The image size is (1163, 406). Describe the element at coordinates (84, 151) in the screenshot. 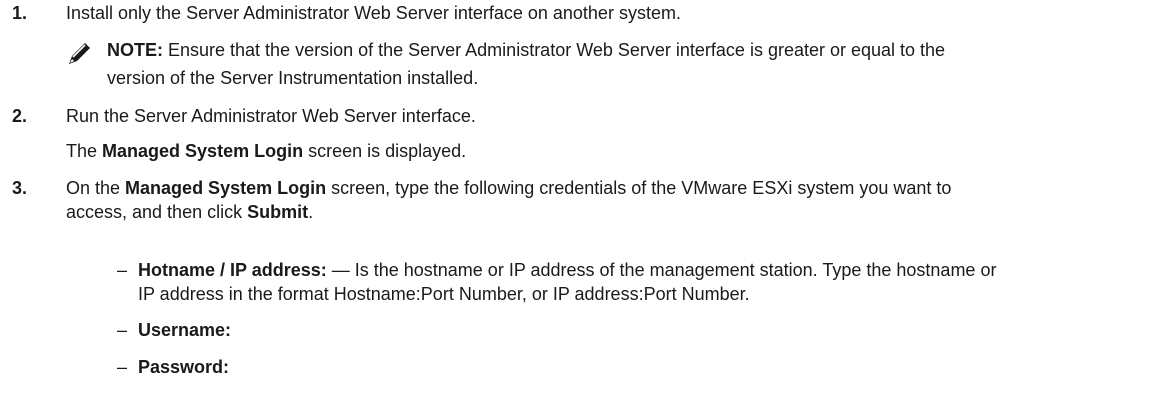

I see `step-2-result-pre: The` at that location.